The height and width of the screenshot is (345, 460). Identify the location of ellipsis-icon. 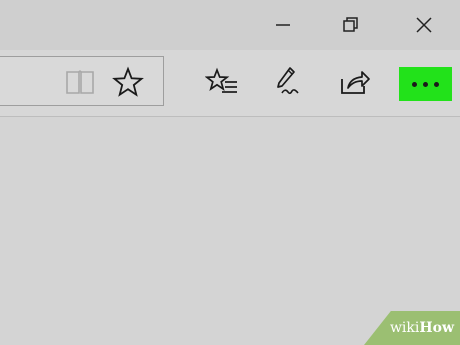
(414, 84).